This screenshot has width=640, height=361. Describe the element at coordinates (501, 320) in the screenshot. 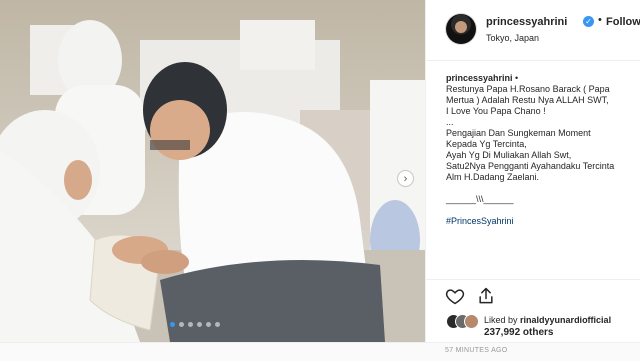

I see `liked-by-prefix: Liked by` at that location.